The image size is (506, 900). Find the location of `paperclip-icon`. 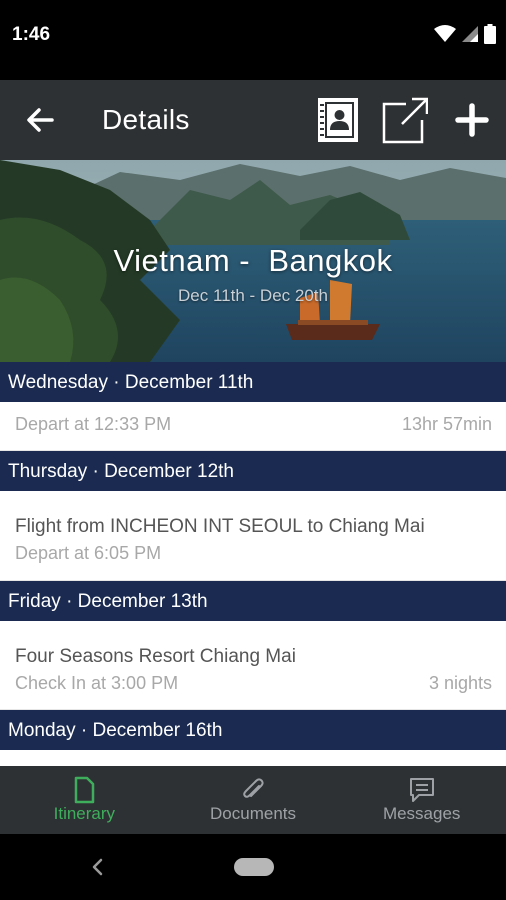

paperclip-icon is located at coordinates (253, 788).